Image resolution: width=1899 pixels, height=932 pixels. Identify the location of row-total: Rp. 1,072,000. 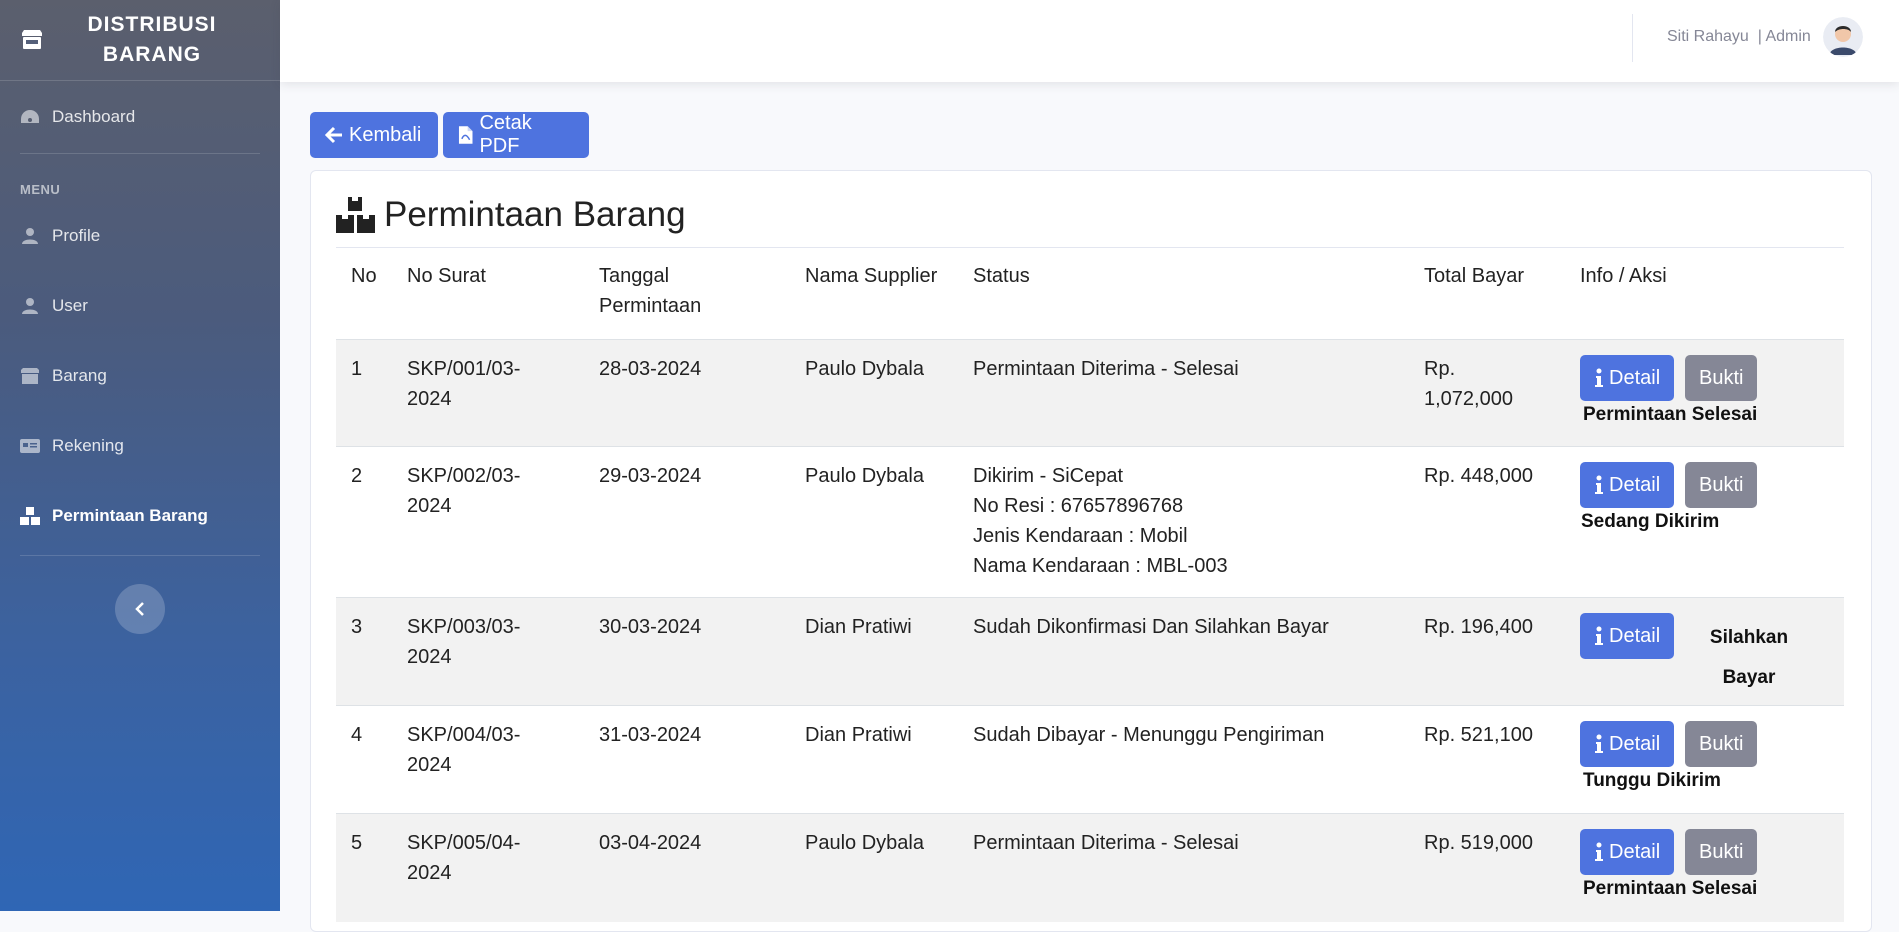
(1468, 384).